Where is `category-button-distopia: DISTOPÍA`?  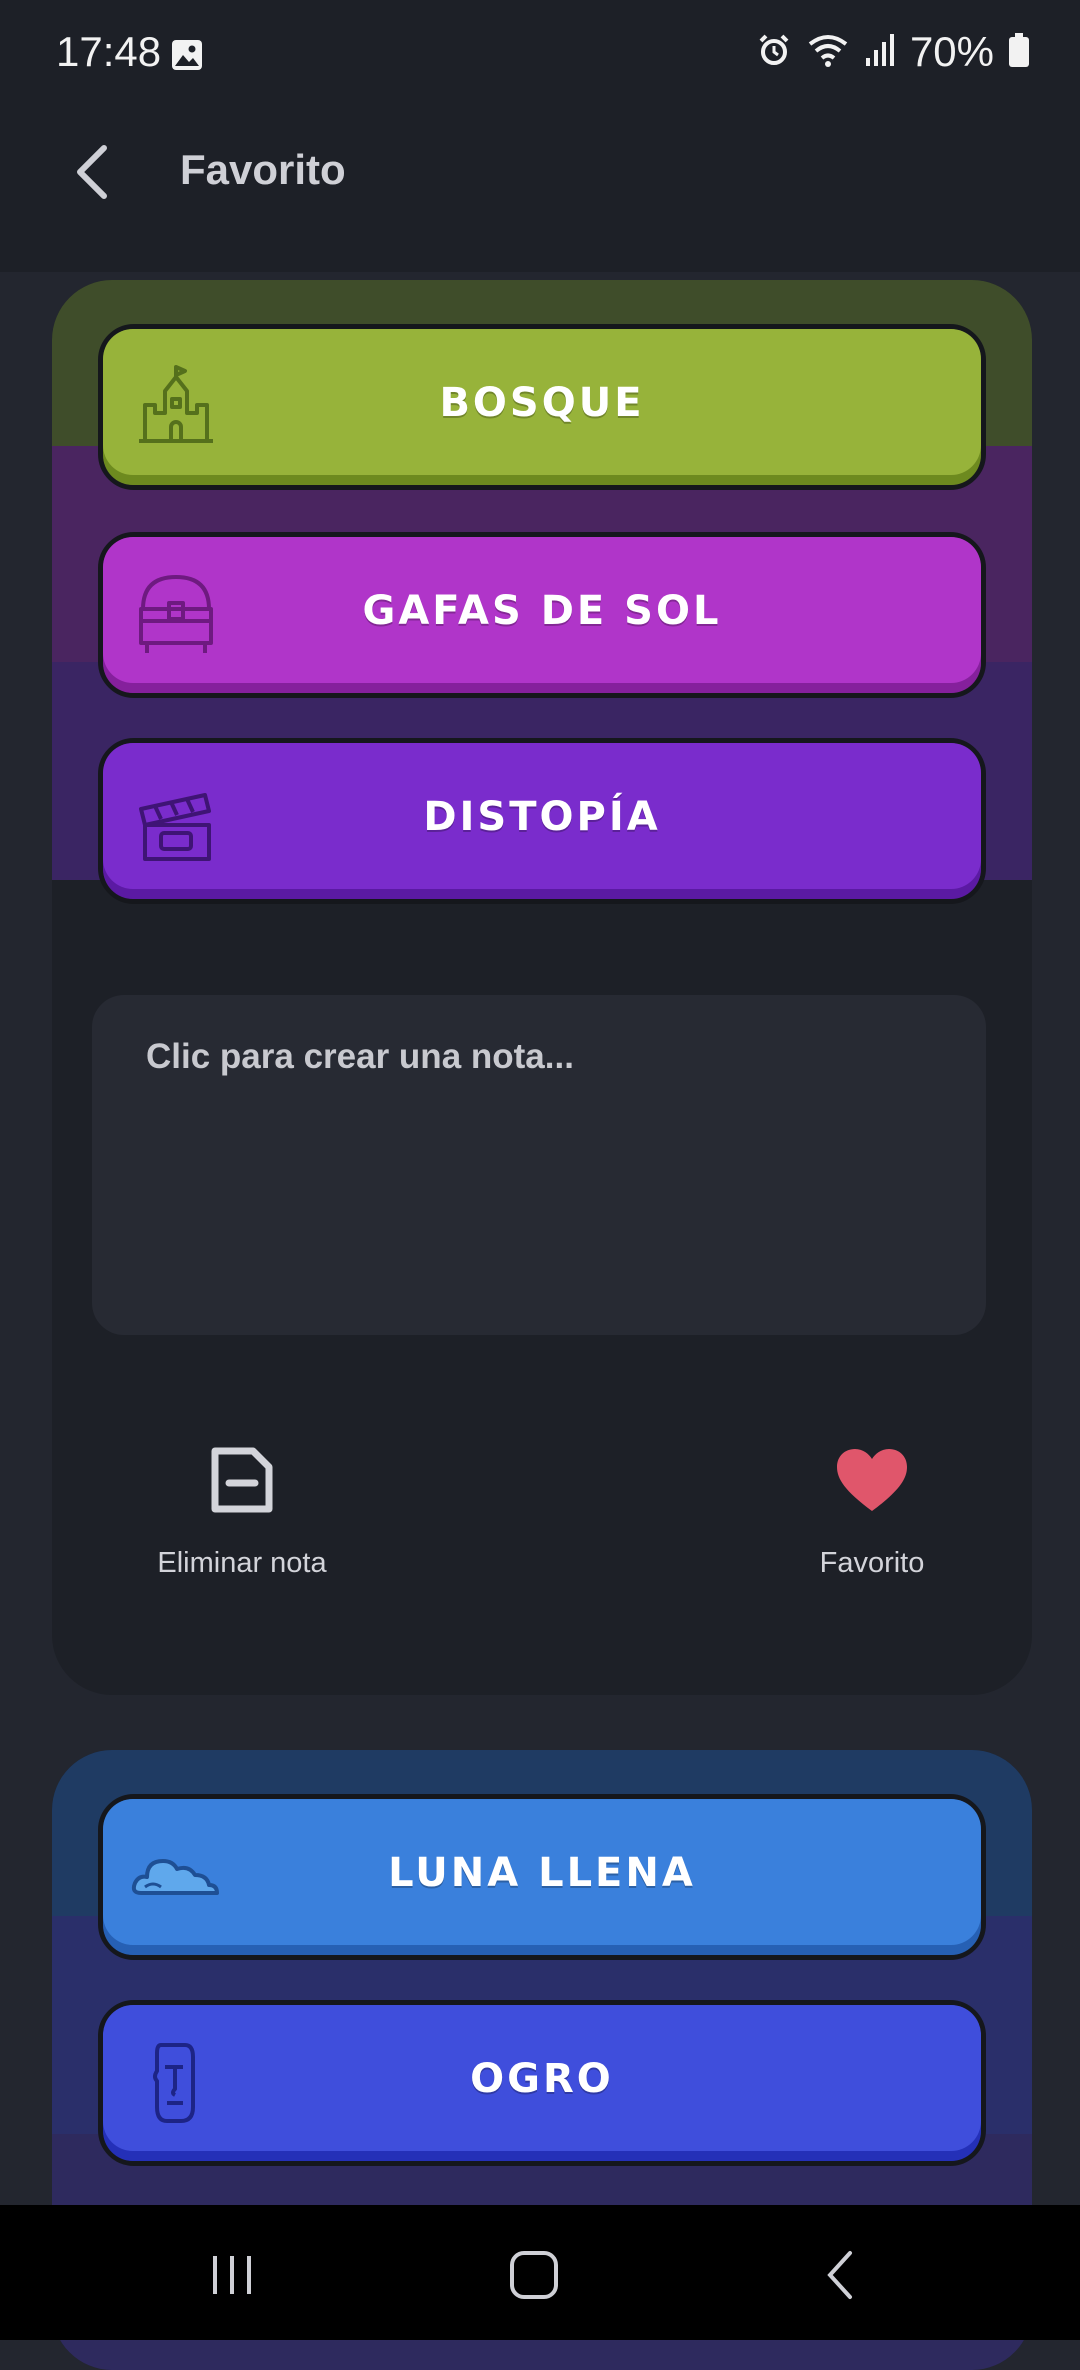
category-button-distopia: DISTOPÍA is located at coordinates (542, 821).